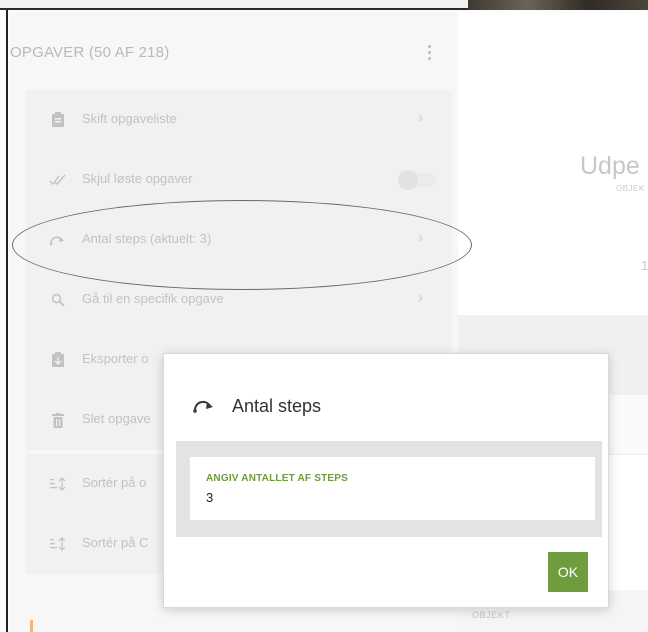  I want to click on clipboard-icon, so click(58, 120).